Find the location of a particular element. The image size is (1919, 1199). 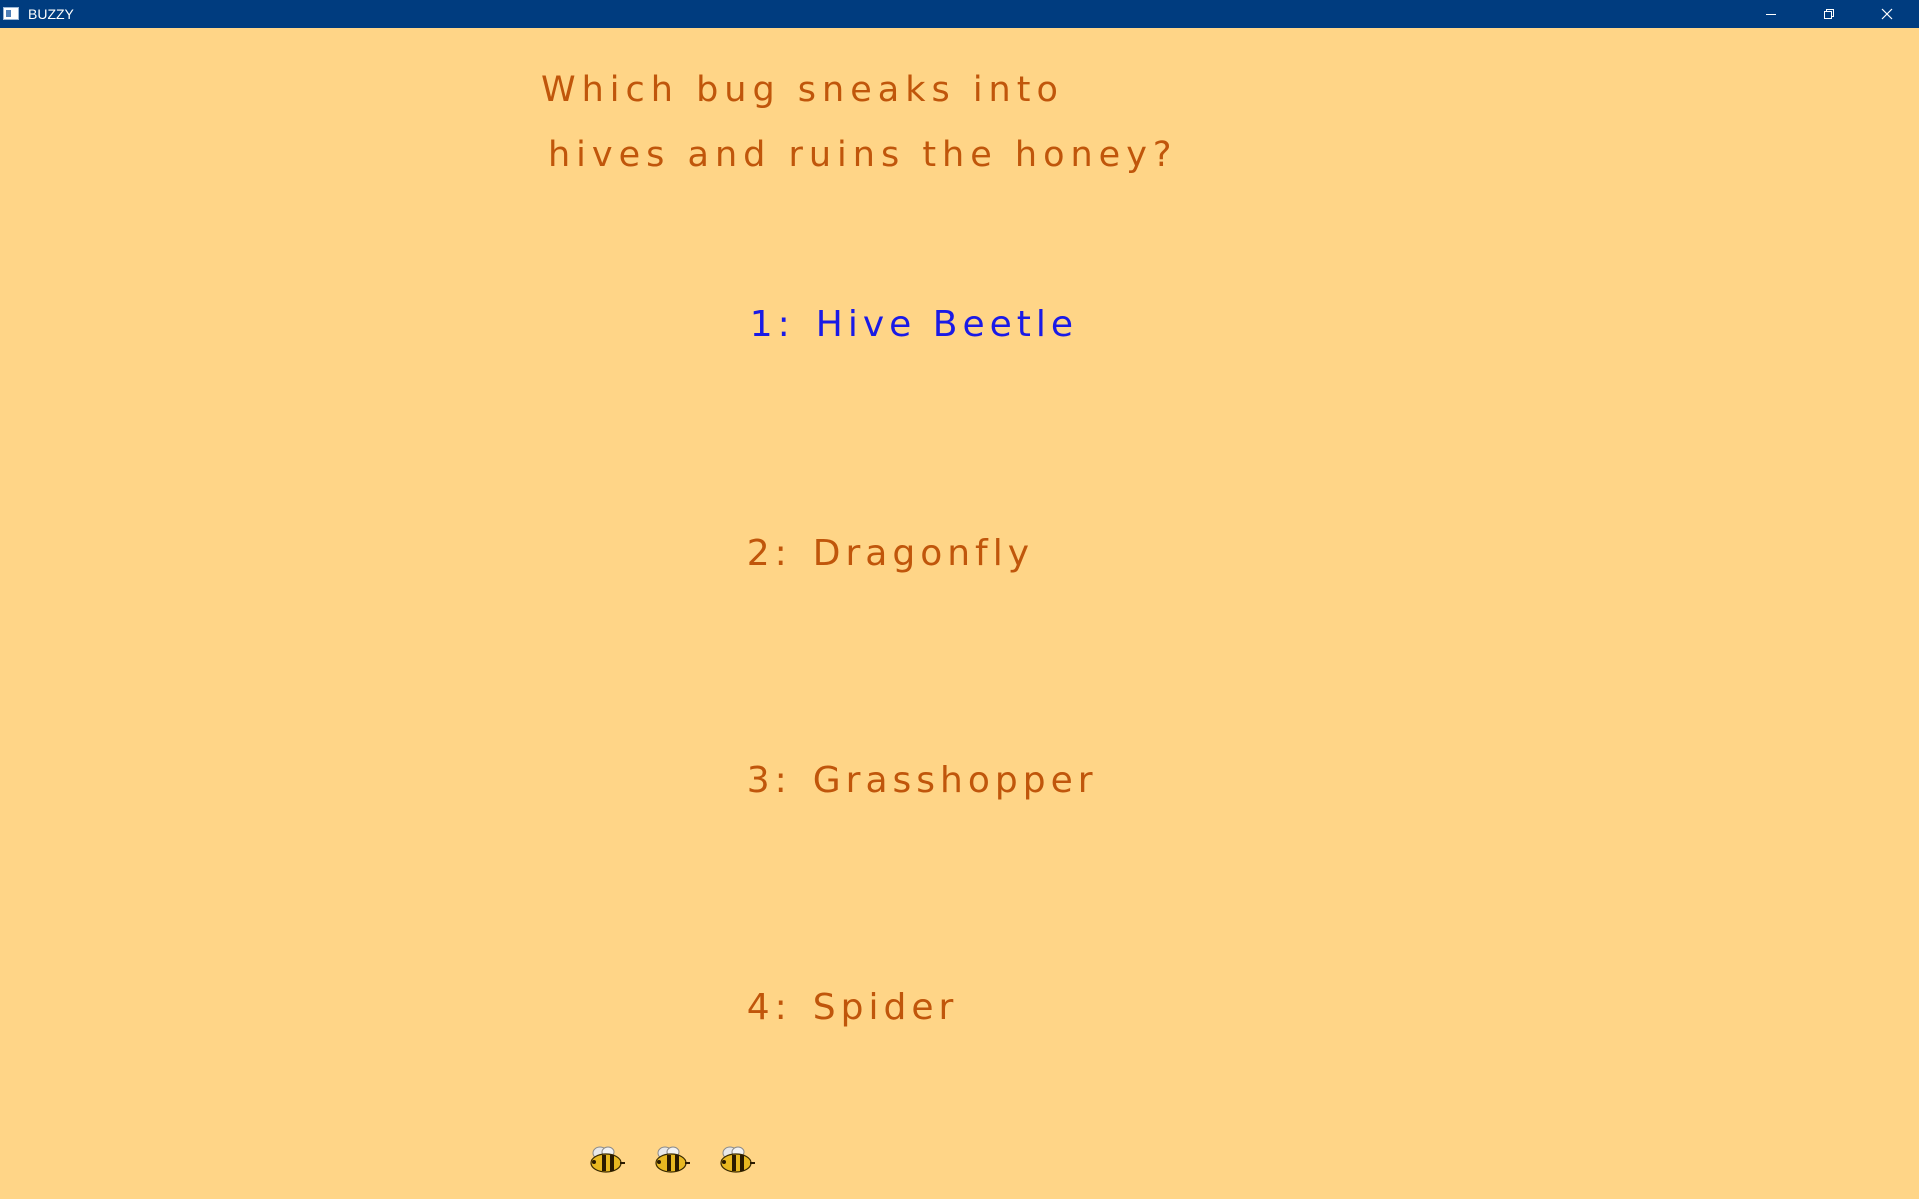

answer-number: 2: is located at coordinates (769, 553).